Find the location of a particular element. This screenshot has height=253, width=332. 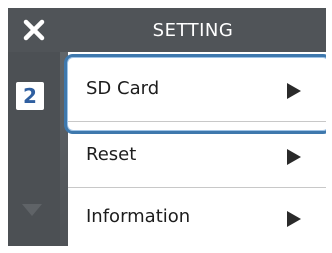

page-title: SETTING is located at coordinates (193, 30).